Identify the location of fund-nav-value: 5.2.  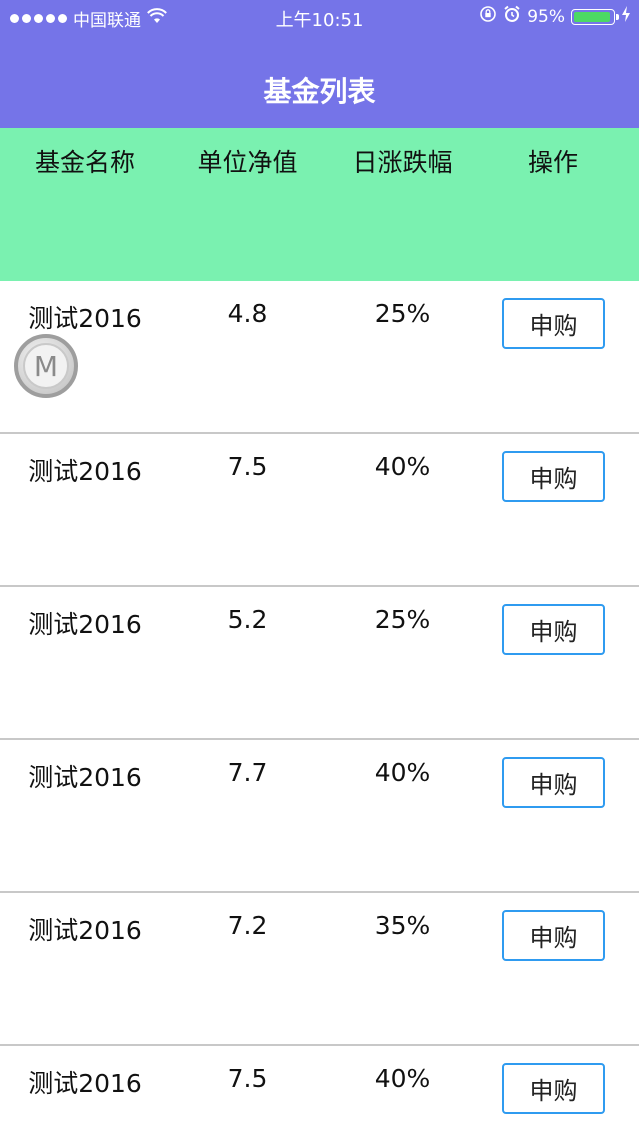
(247, 619).